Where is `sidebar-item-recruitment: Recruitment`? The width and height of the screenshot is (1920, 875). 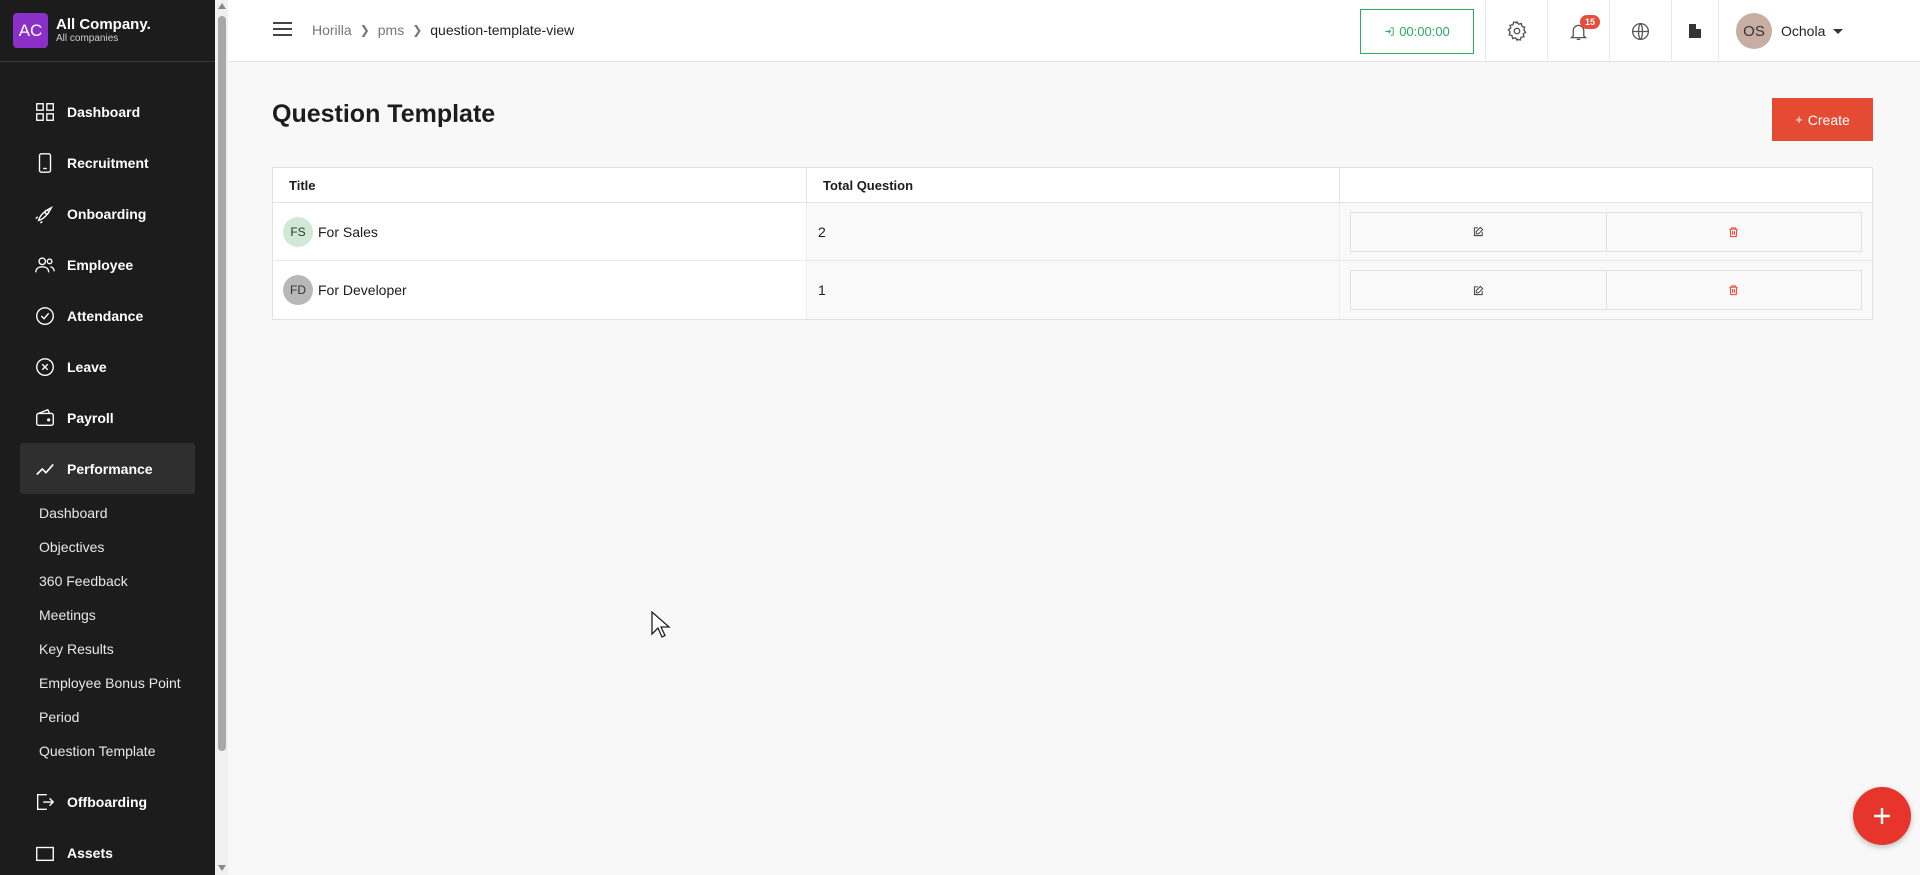 sidebar-item-recruitment: Recruitment is located at coordinates (107, 162).